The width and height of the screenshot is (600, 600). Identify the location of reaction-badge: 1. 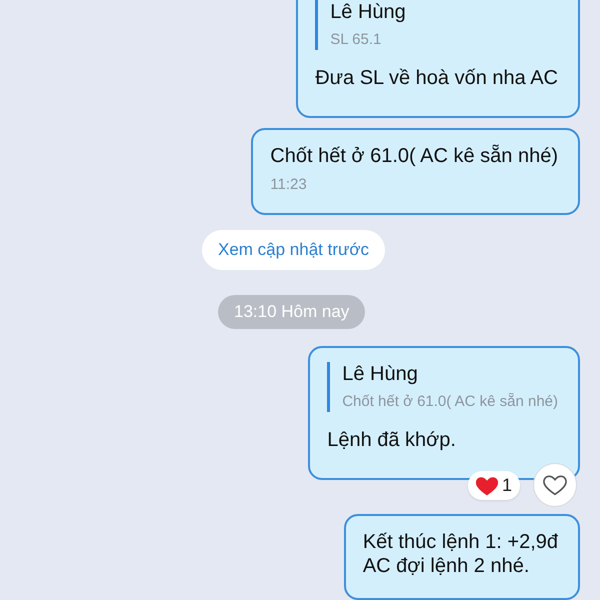
(494, 485).